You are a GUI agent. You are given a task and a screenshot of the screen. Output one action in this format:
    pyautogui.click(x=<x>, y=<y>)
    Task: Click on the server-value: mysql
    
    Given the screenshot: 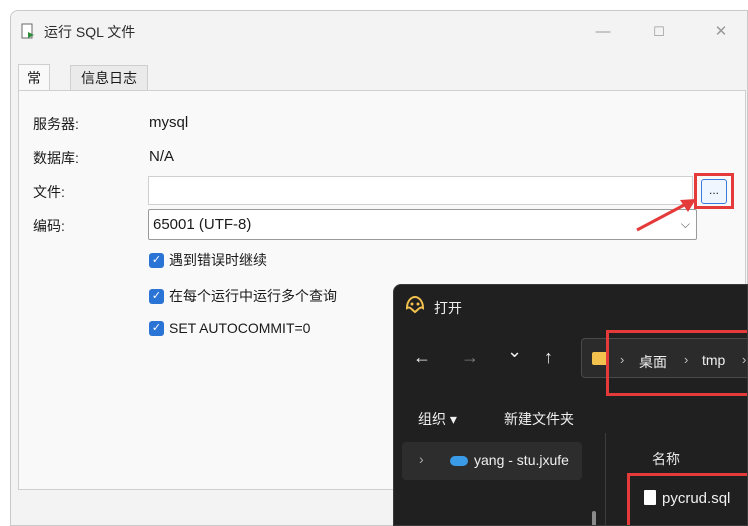 What is the action you would take?
    pyautogui.click(x=169, y=122)
    